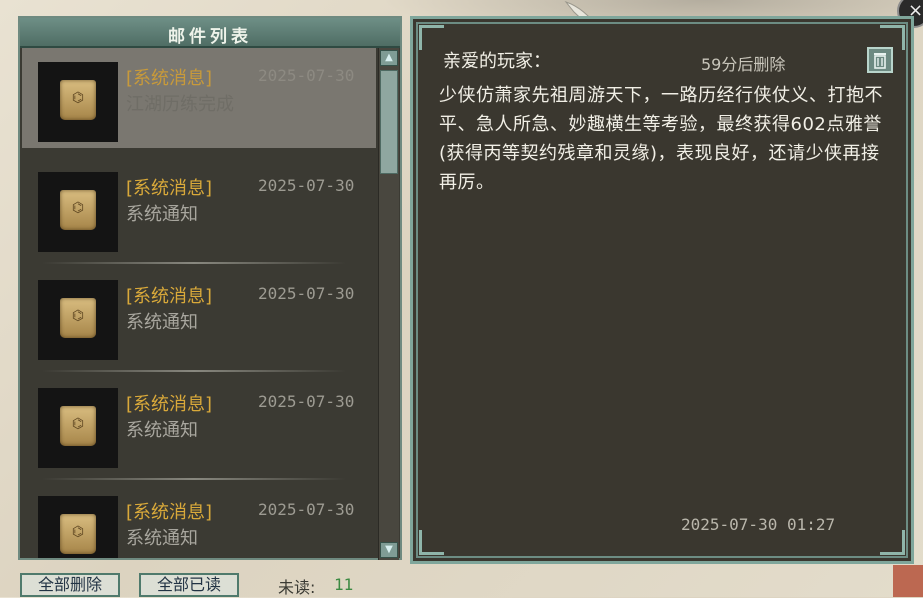 The width and height of the screenshot is (923, 598). Describe the element at coordinates (70, 585) in the screenshot. I see `delete-all-button: 全部删除` at that location.